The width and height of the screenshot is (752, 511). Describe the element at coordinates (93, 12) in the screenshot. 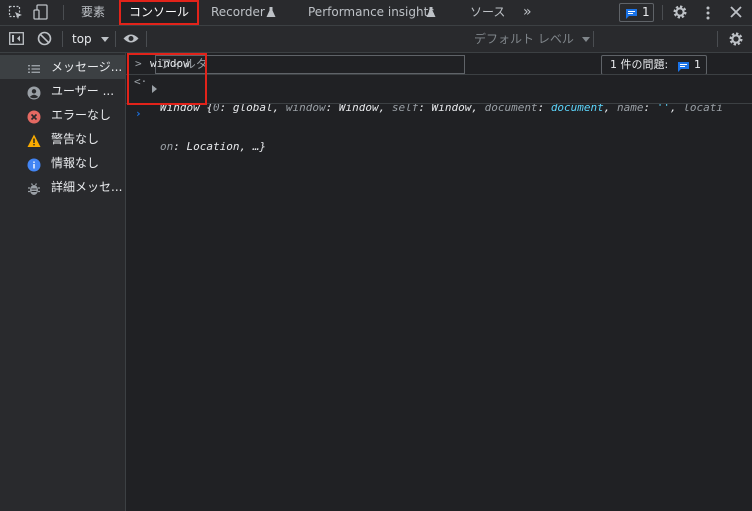

I see `tab-elements: 要素` at that location.